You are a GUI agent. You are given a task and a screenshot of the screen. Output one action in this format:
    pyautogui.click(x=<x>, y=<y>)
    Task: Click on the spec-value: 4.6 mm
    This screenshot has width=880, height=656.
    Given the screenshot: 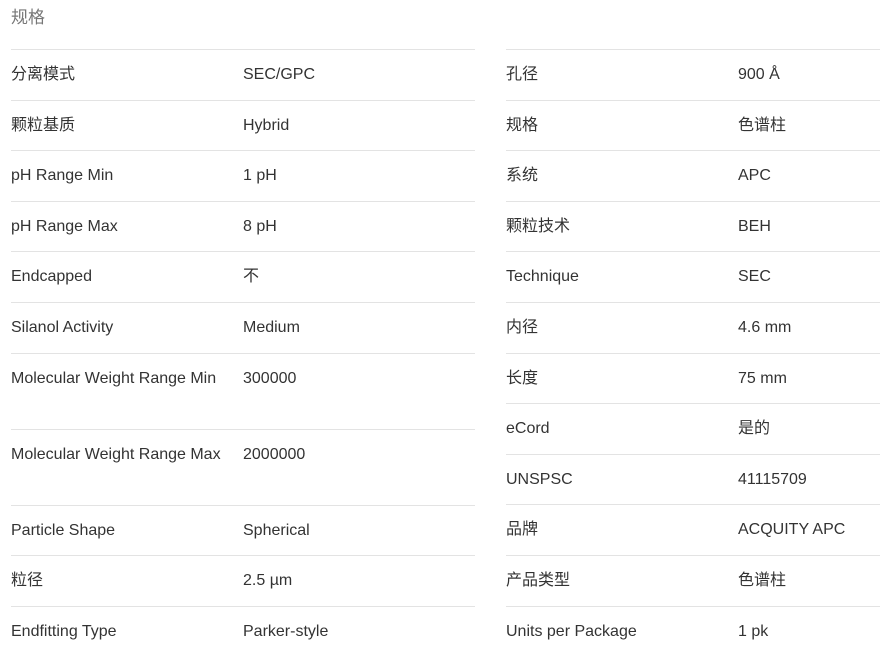 What is the action you would take?
    pyautogui.click(x=765, y=327)
    